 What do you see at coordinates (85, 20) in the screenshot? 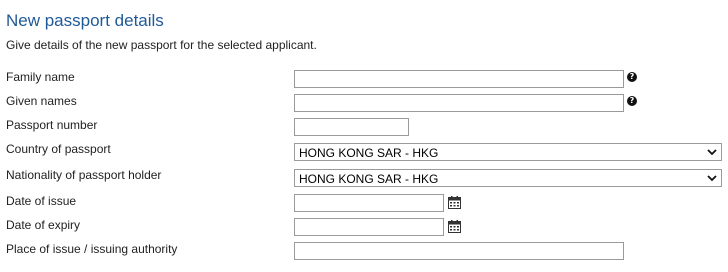
I see `section-title: New passport details` at bounding box center [85, 20].